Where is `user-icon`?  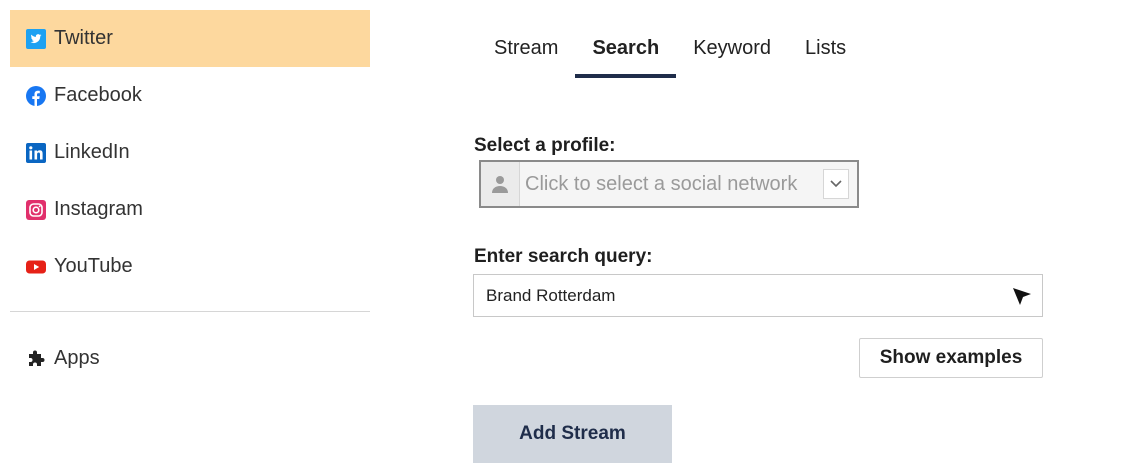 user-icon is located at coordinates (500, 184).